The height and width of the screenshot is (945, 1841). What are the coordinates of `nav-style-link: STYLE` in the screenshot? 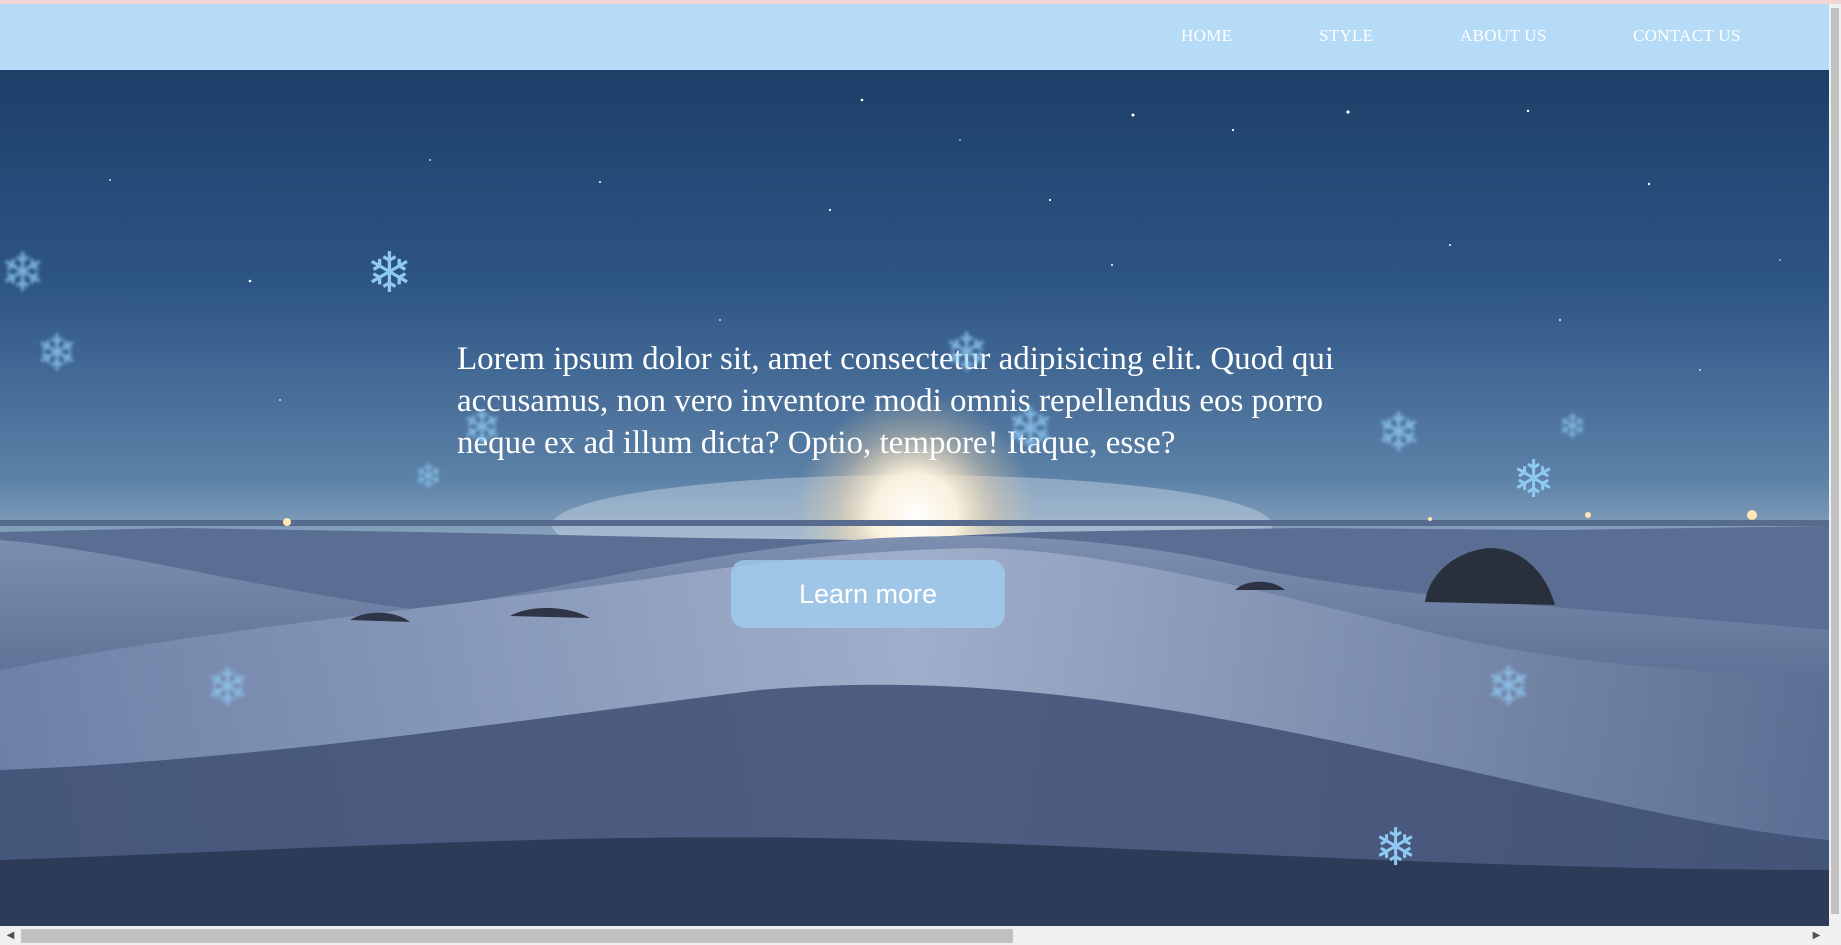 It's located at (1346, 36).